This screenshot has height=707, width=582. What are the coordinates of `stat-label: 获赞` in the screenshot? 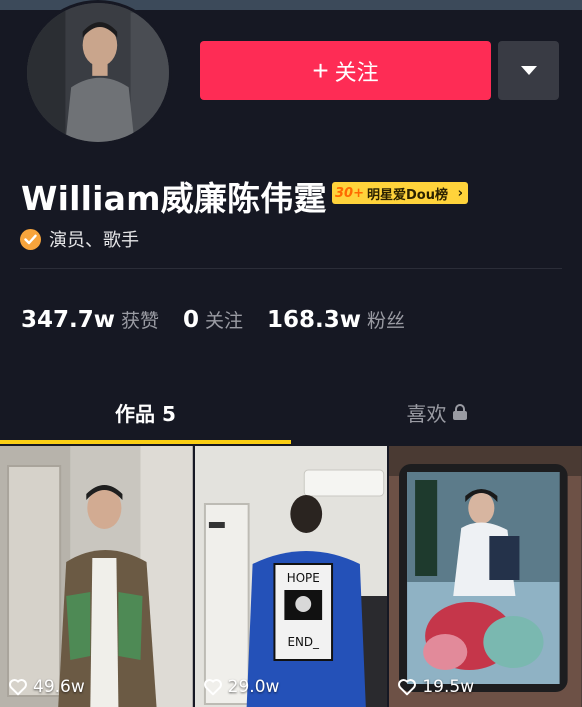 It's located at (140, 321).